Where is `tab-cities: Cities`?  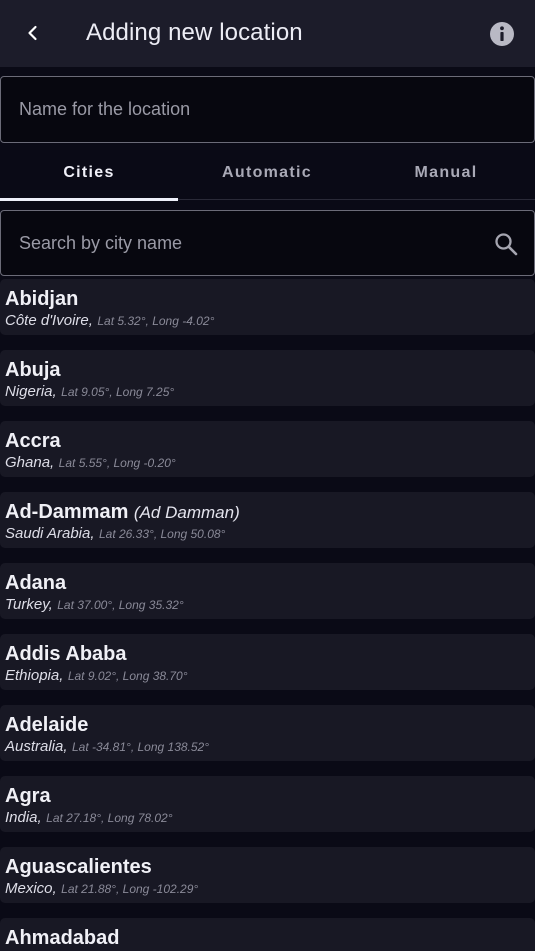 tab-cities: Cities is located at coordinates (89, 173).